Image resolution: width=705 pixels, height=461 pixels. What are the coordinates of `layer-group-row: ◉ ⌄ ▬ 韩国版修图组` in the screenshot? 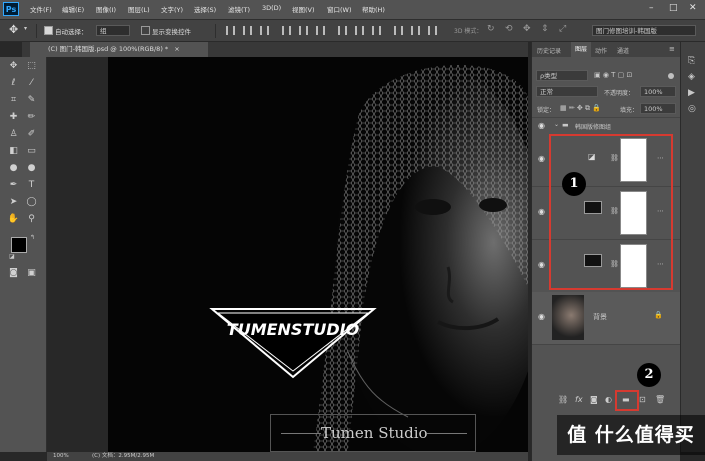 It's located at (606, 126).